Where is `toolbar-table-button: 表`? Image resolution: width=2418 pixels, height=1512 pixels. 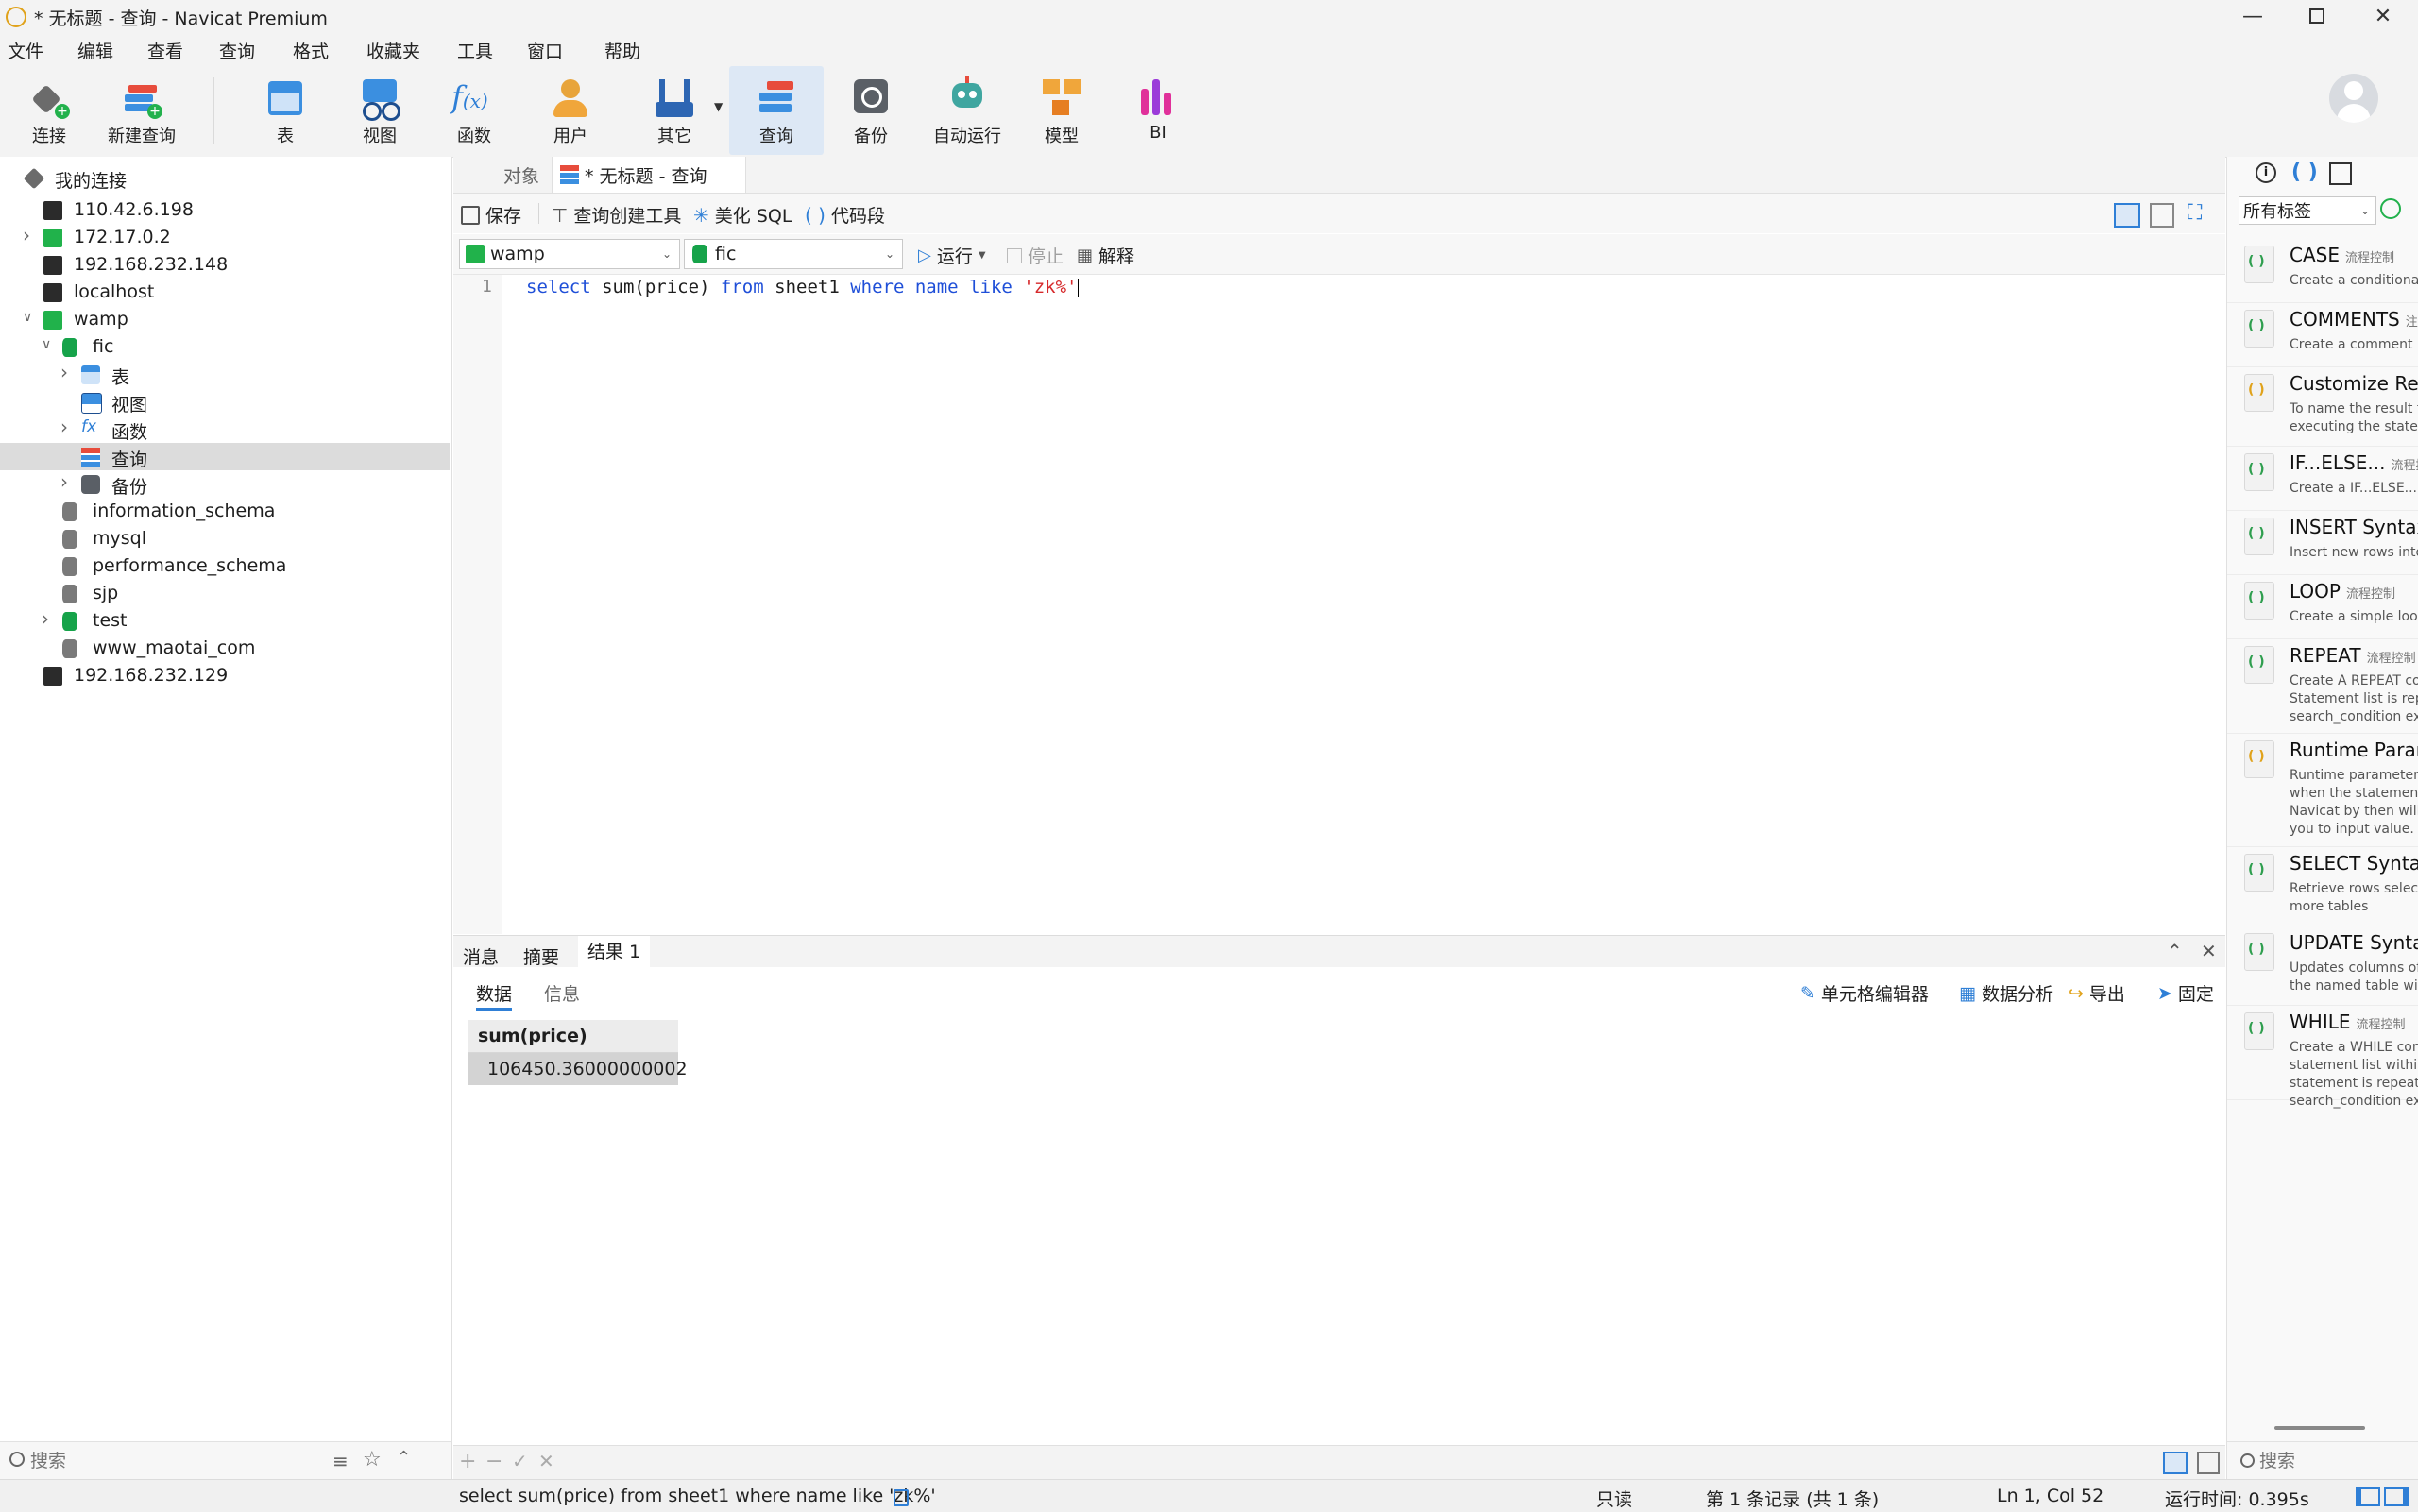
toolbar-table-button: 表 is located at coordinates (285, 110).